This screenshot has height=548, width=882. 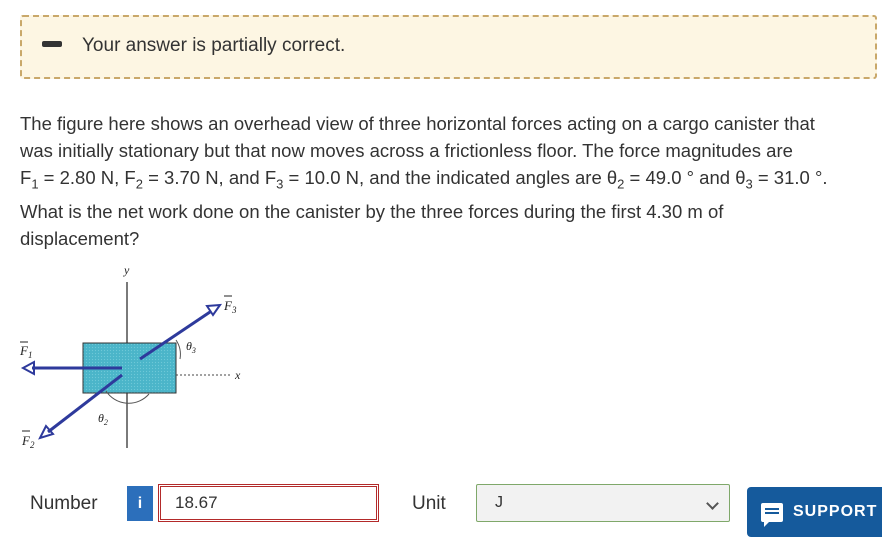 I want to click on info-icon: i, so click(x=140, y=503).